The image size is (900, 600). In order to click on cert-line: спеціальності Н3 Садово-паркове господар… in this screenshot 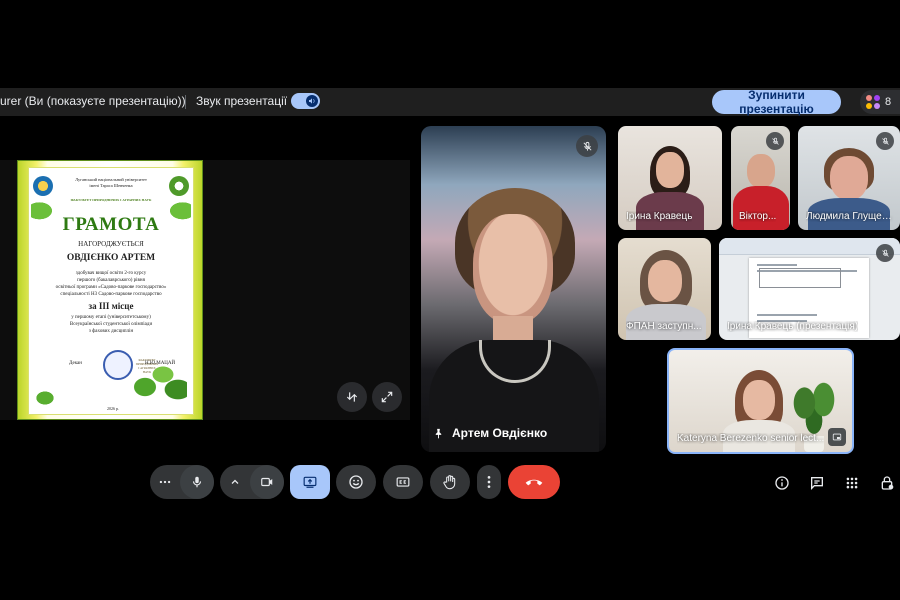, I will do `click(111, 294)`.